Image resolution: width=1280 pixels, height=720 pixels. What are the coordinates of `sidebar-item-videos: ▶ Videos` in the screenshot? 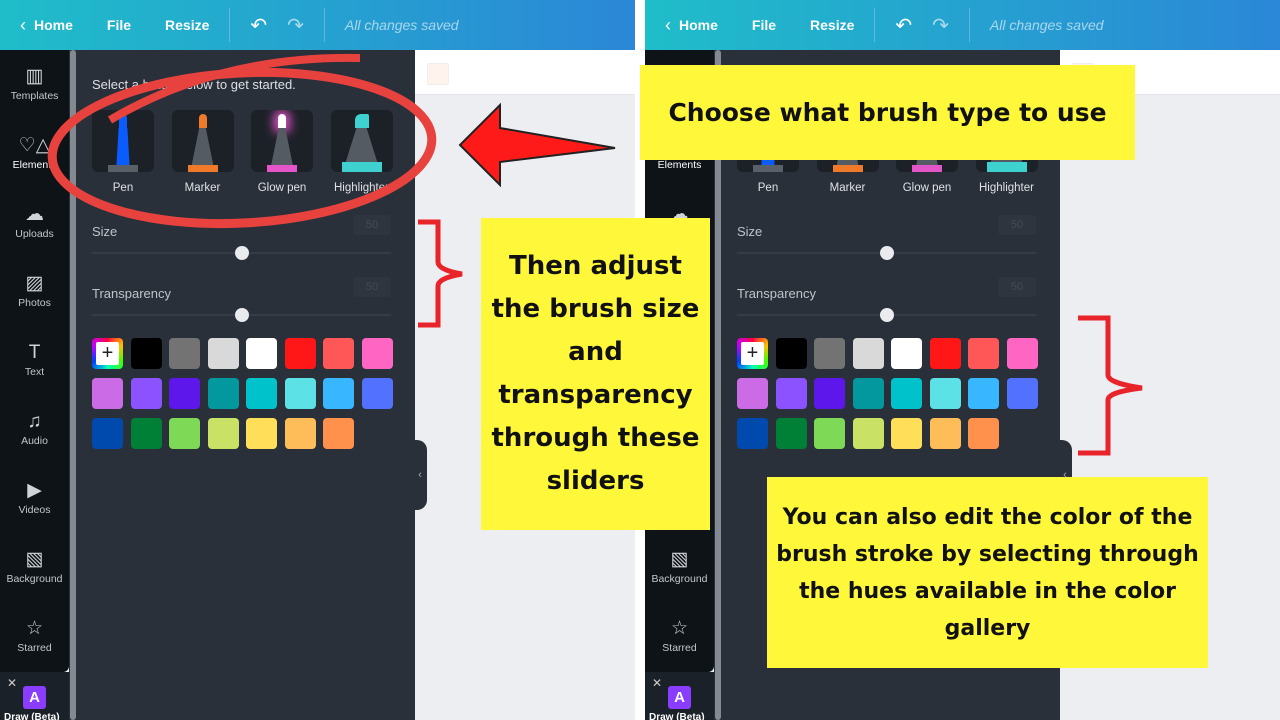 It's located at (34, 498).